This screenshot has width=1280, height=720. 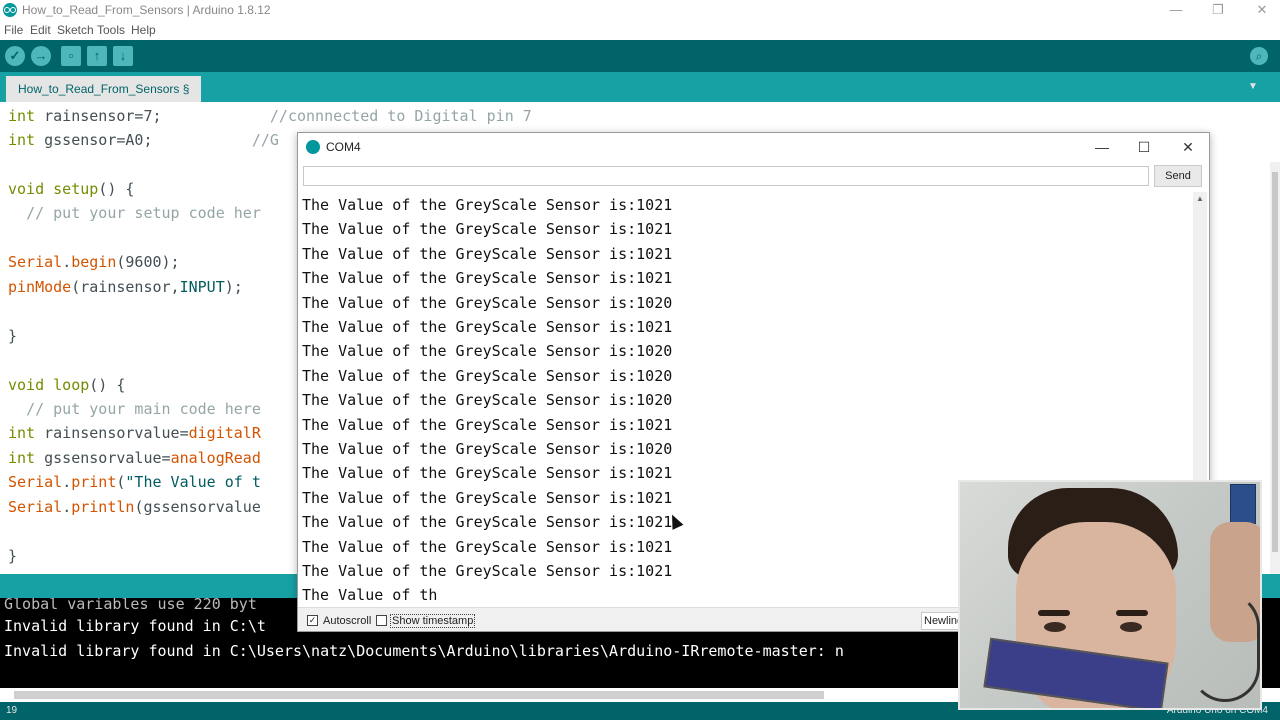 I want to click on console-line: Invalid library found in C:\t, so click(x=135, y=626).